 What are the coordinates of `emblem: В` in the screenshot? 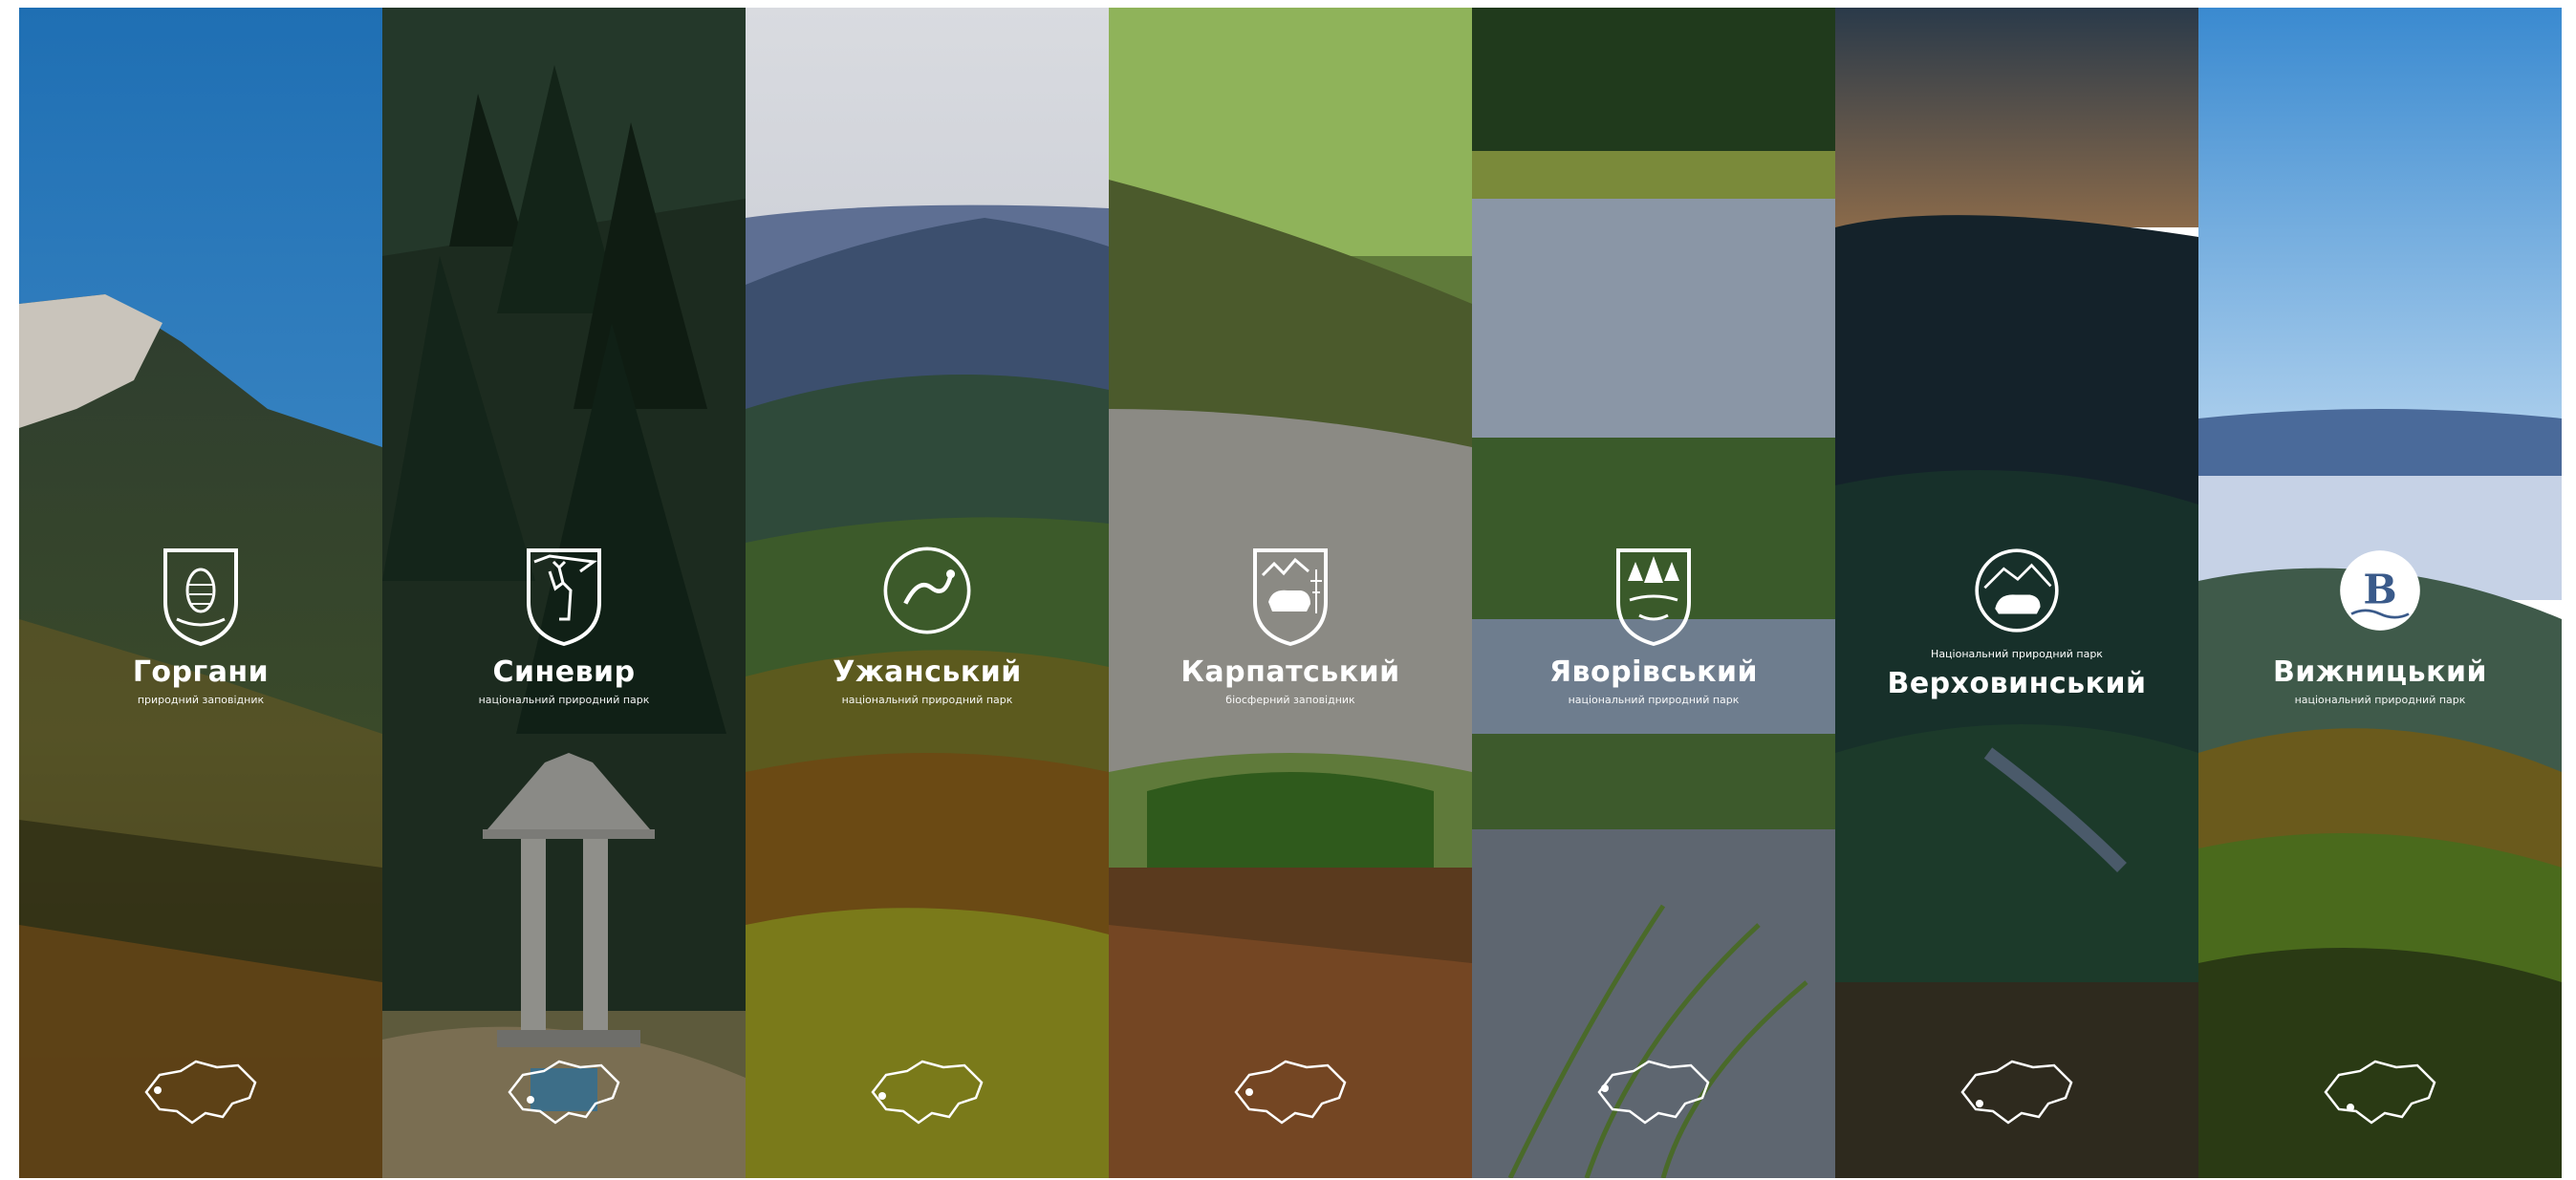 It's located at (2380, 591).